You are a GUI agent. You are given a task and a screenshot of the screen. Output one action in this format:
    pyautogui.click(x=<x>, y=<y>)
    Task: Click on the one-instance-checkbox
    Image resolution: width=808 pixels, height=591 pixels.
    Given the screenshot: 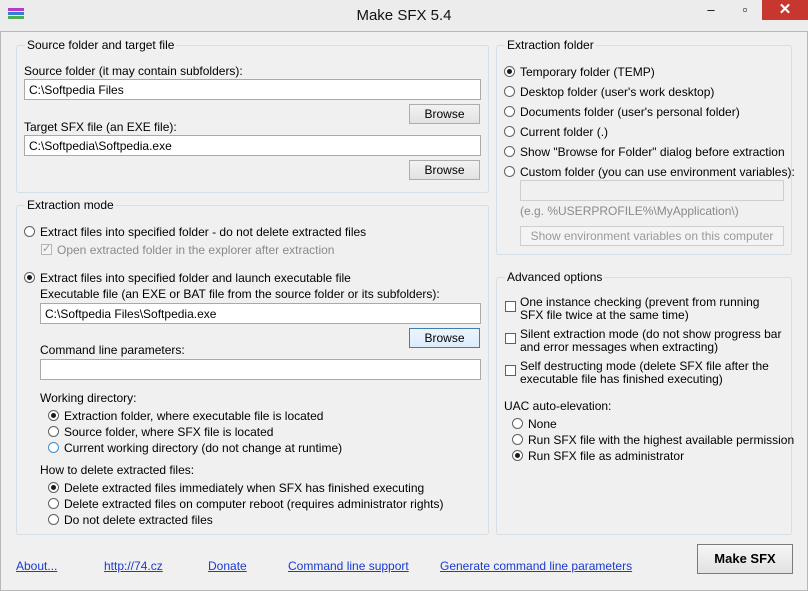 What is the action you would take?
    pyautogui.click(x=510, y=306)
    